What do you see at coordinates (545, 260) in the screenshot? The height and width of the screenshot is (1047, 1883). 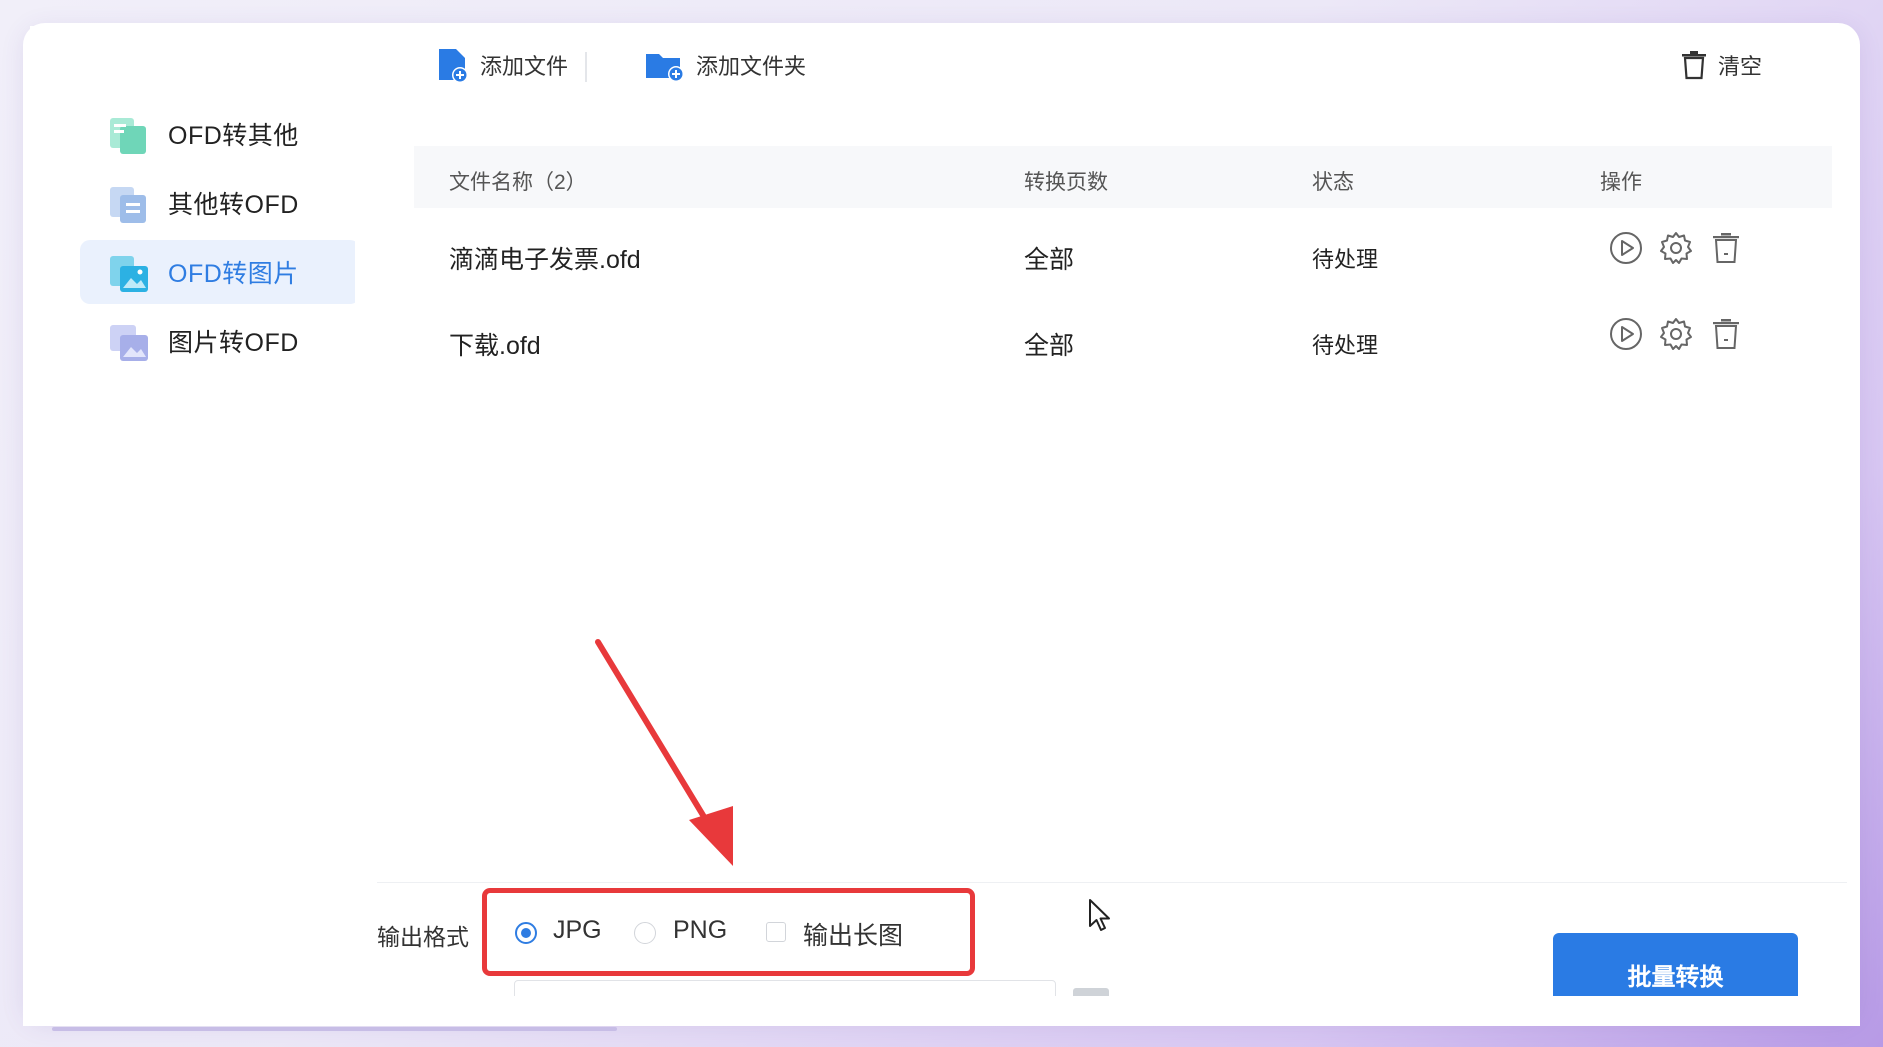 I see `file-name: 滴滴电子发票.ofd` at bounding box center [545, 260].